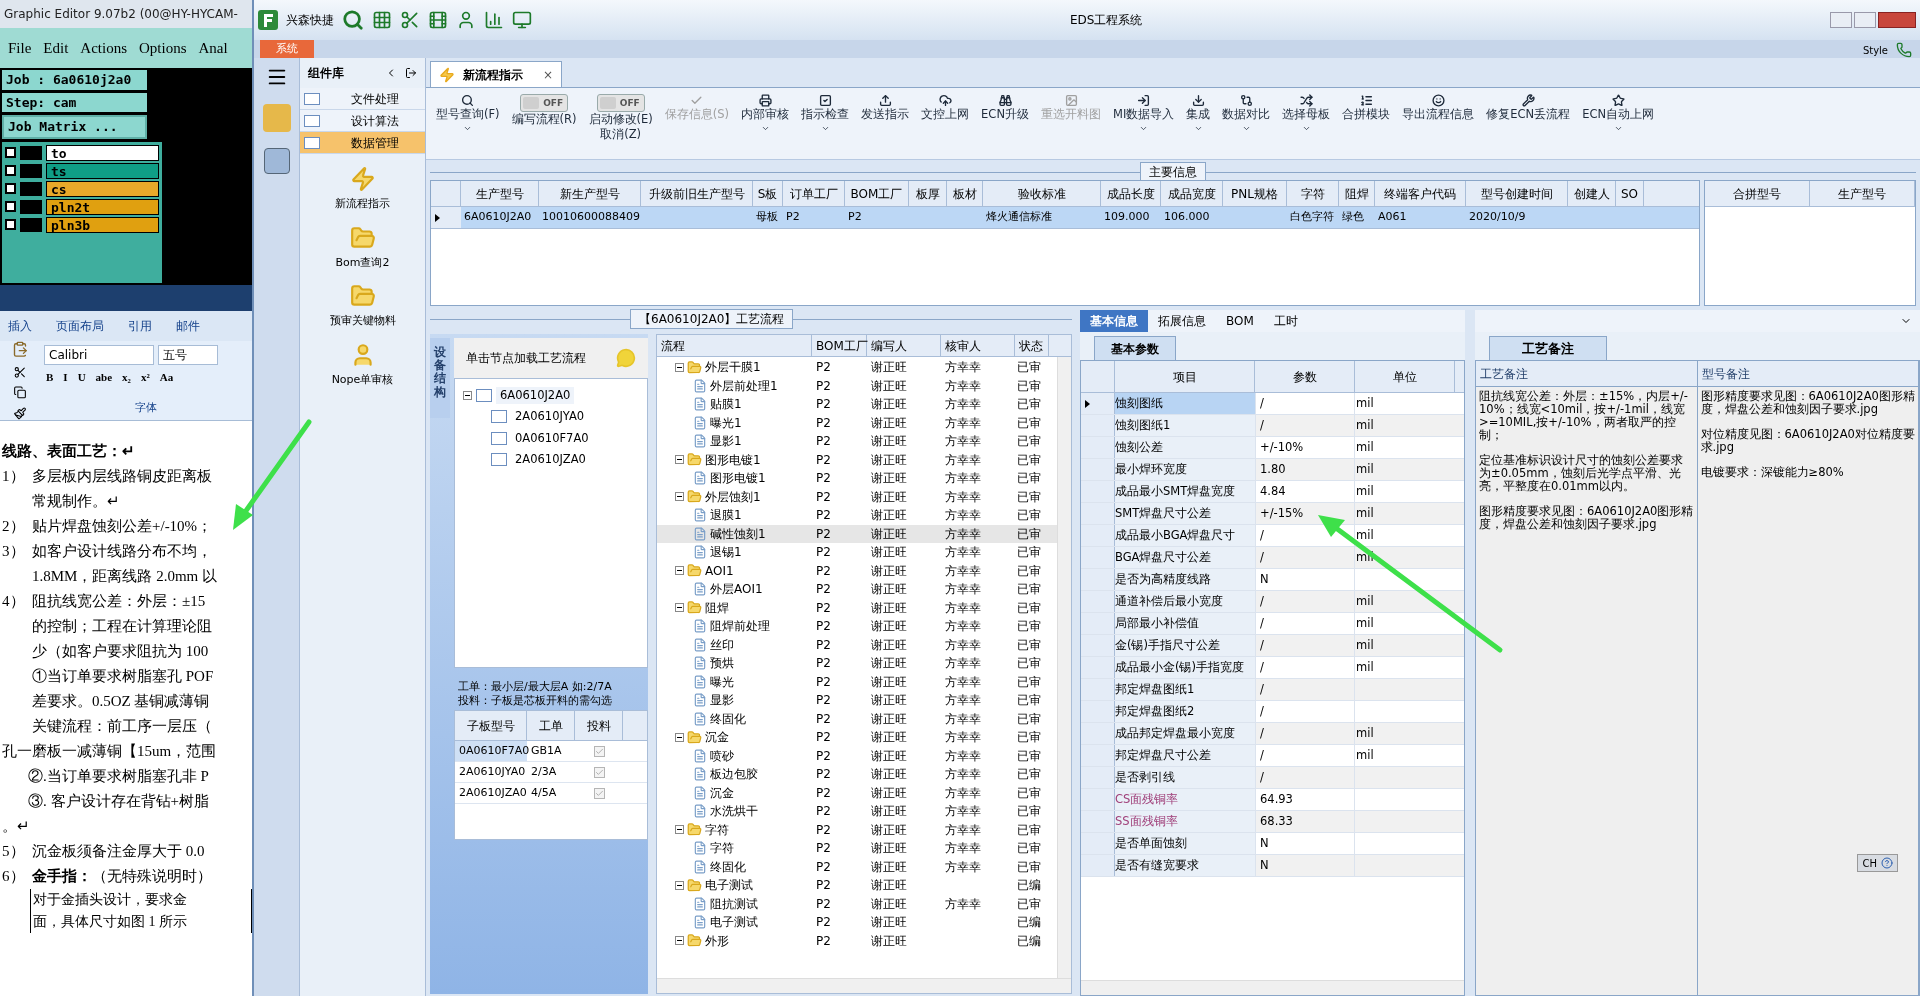 The height and width of the screenshot is (996, 1920). What do you see at coordinates (1042, 193) in the screenshot?
I see `column-header: 验收标准` at bounding box center [1042, 193].